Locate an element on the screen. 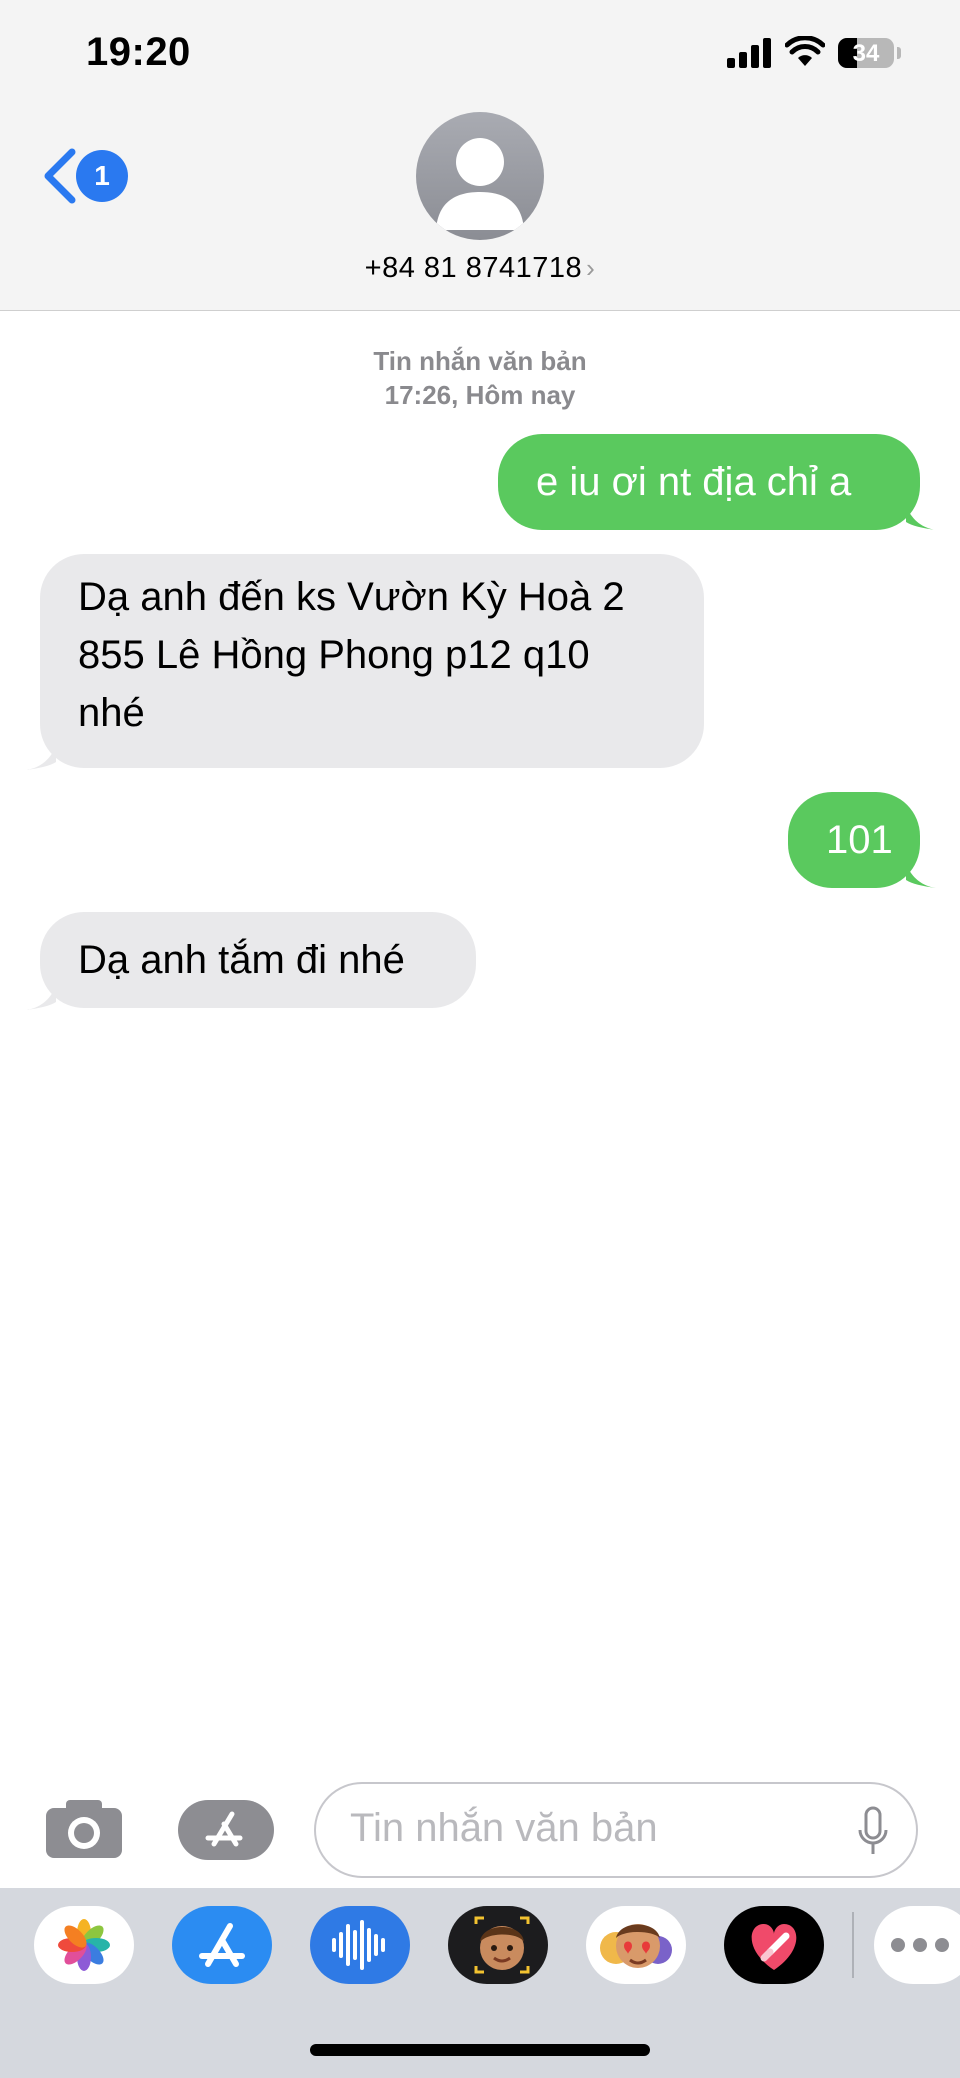 Image resolution: width=960 pixels, height=2078 pixels. message-line: 855 Lê Hồng Phong p12 q10 is located at coordinates (334, 655).